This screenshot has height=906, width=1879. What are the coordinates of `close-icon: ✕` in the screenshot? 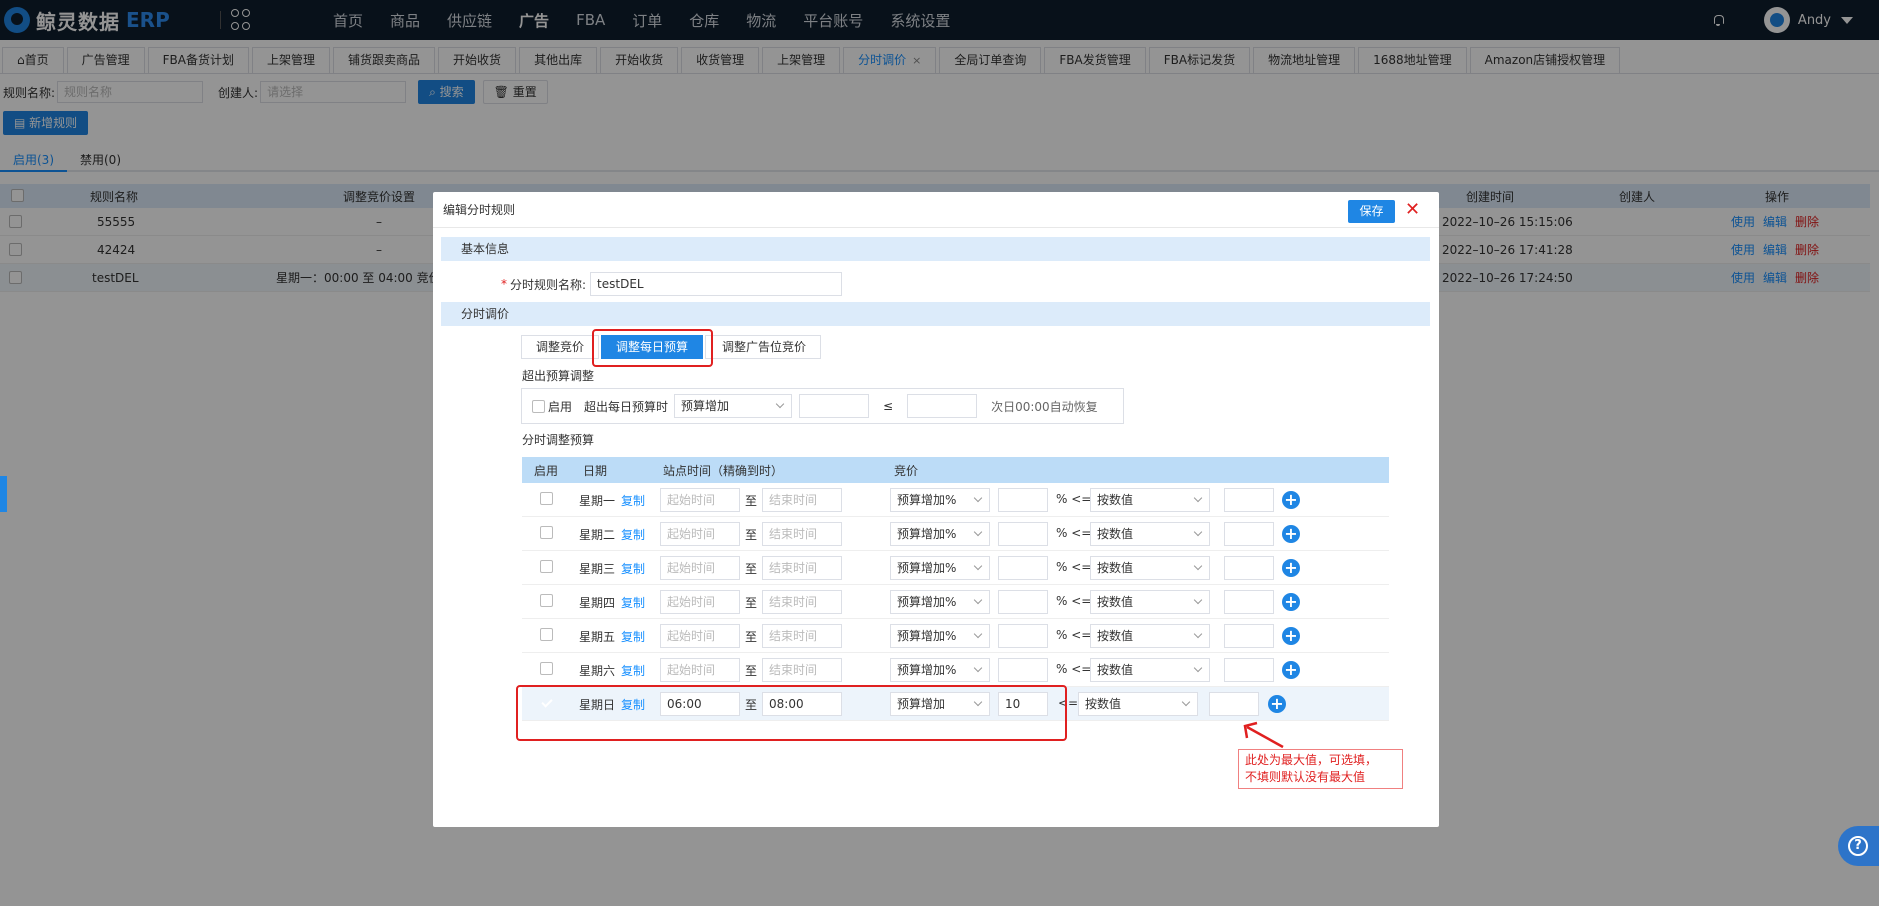 It's located at (1412, 210).